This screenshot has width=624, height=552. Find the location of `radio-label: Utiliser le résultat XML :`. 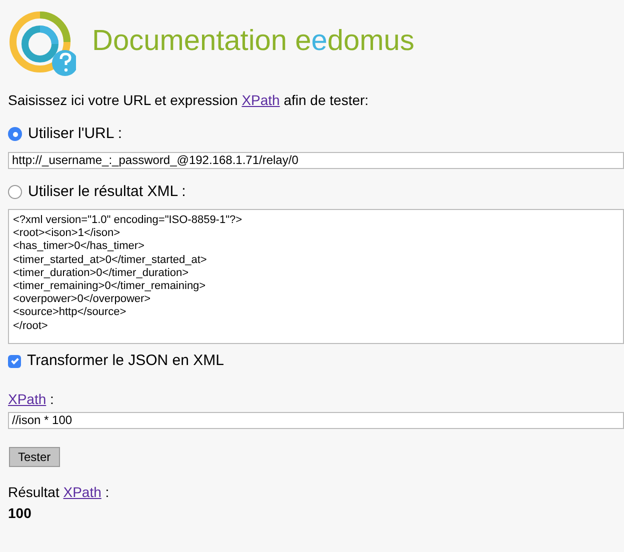

radio-label: Utiliser le résultat XML : is located at coordinates (107, 192).